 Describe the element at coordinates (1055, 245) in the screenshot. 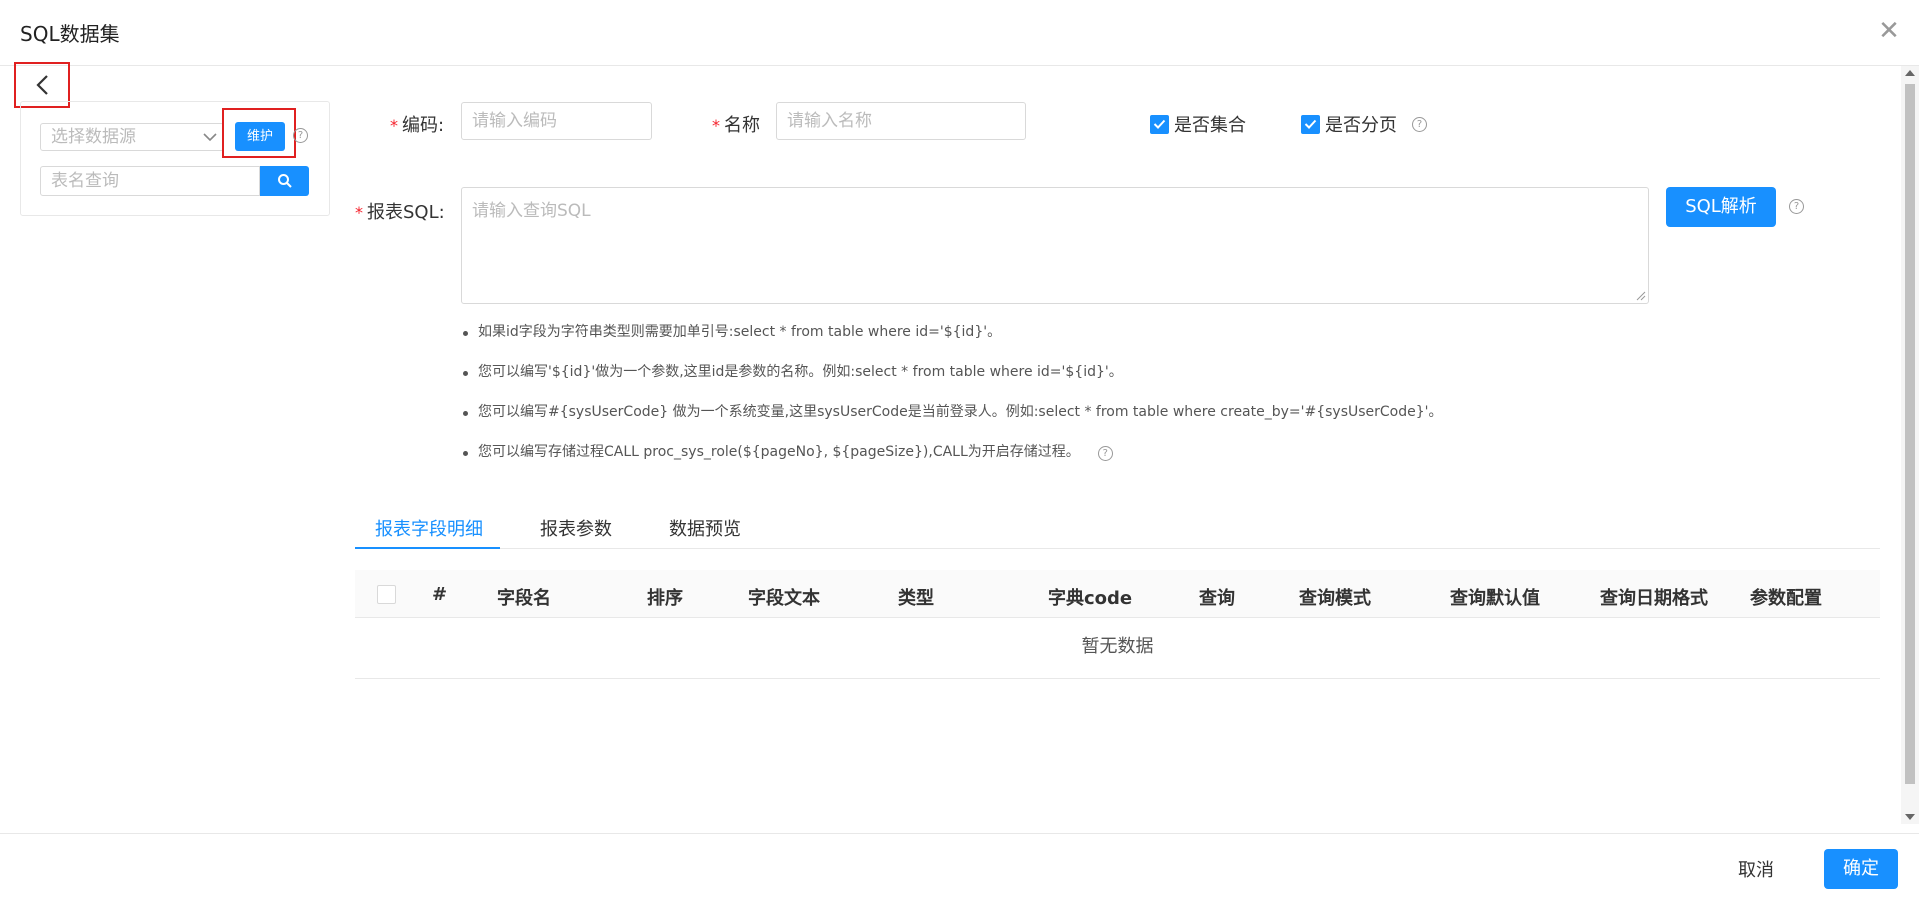

I see `sql-textarea: 请输入查询SQL` at that location.